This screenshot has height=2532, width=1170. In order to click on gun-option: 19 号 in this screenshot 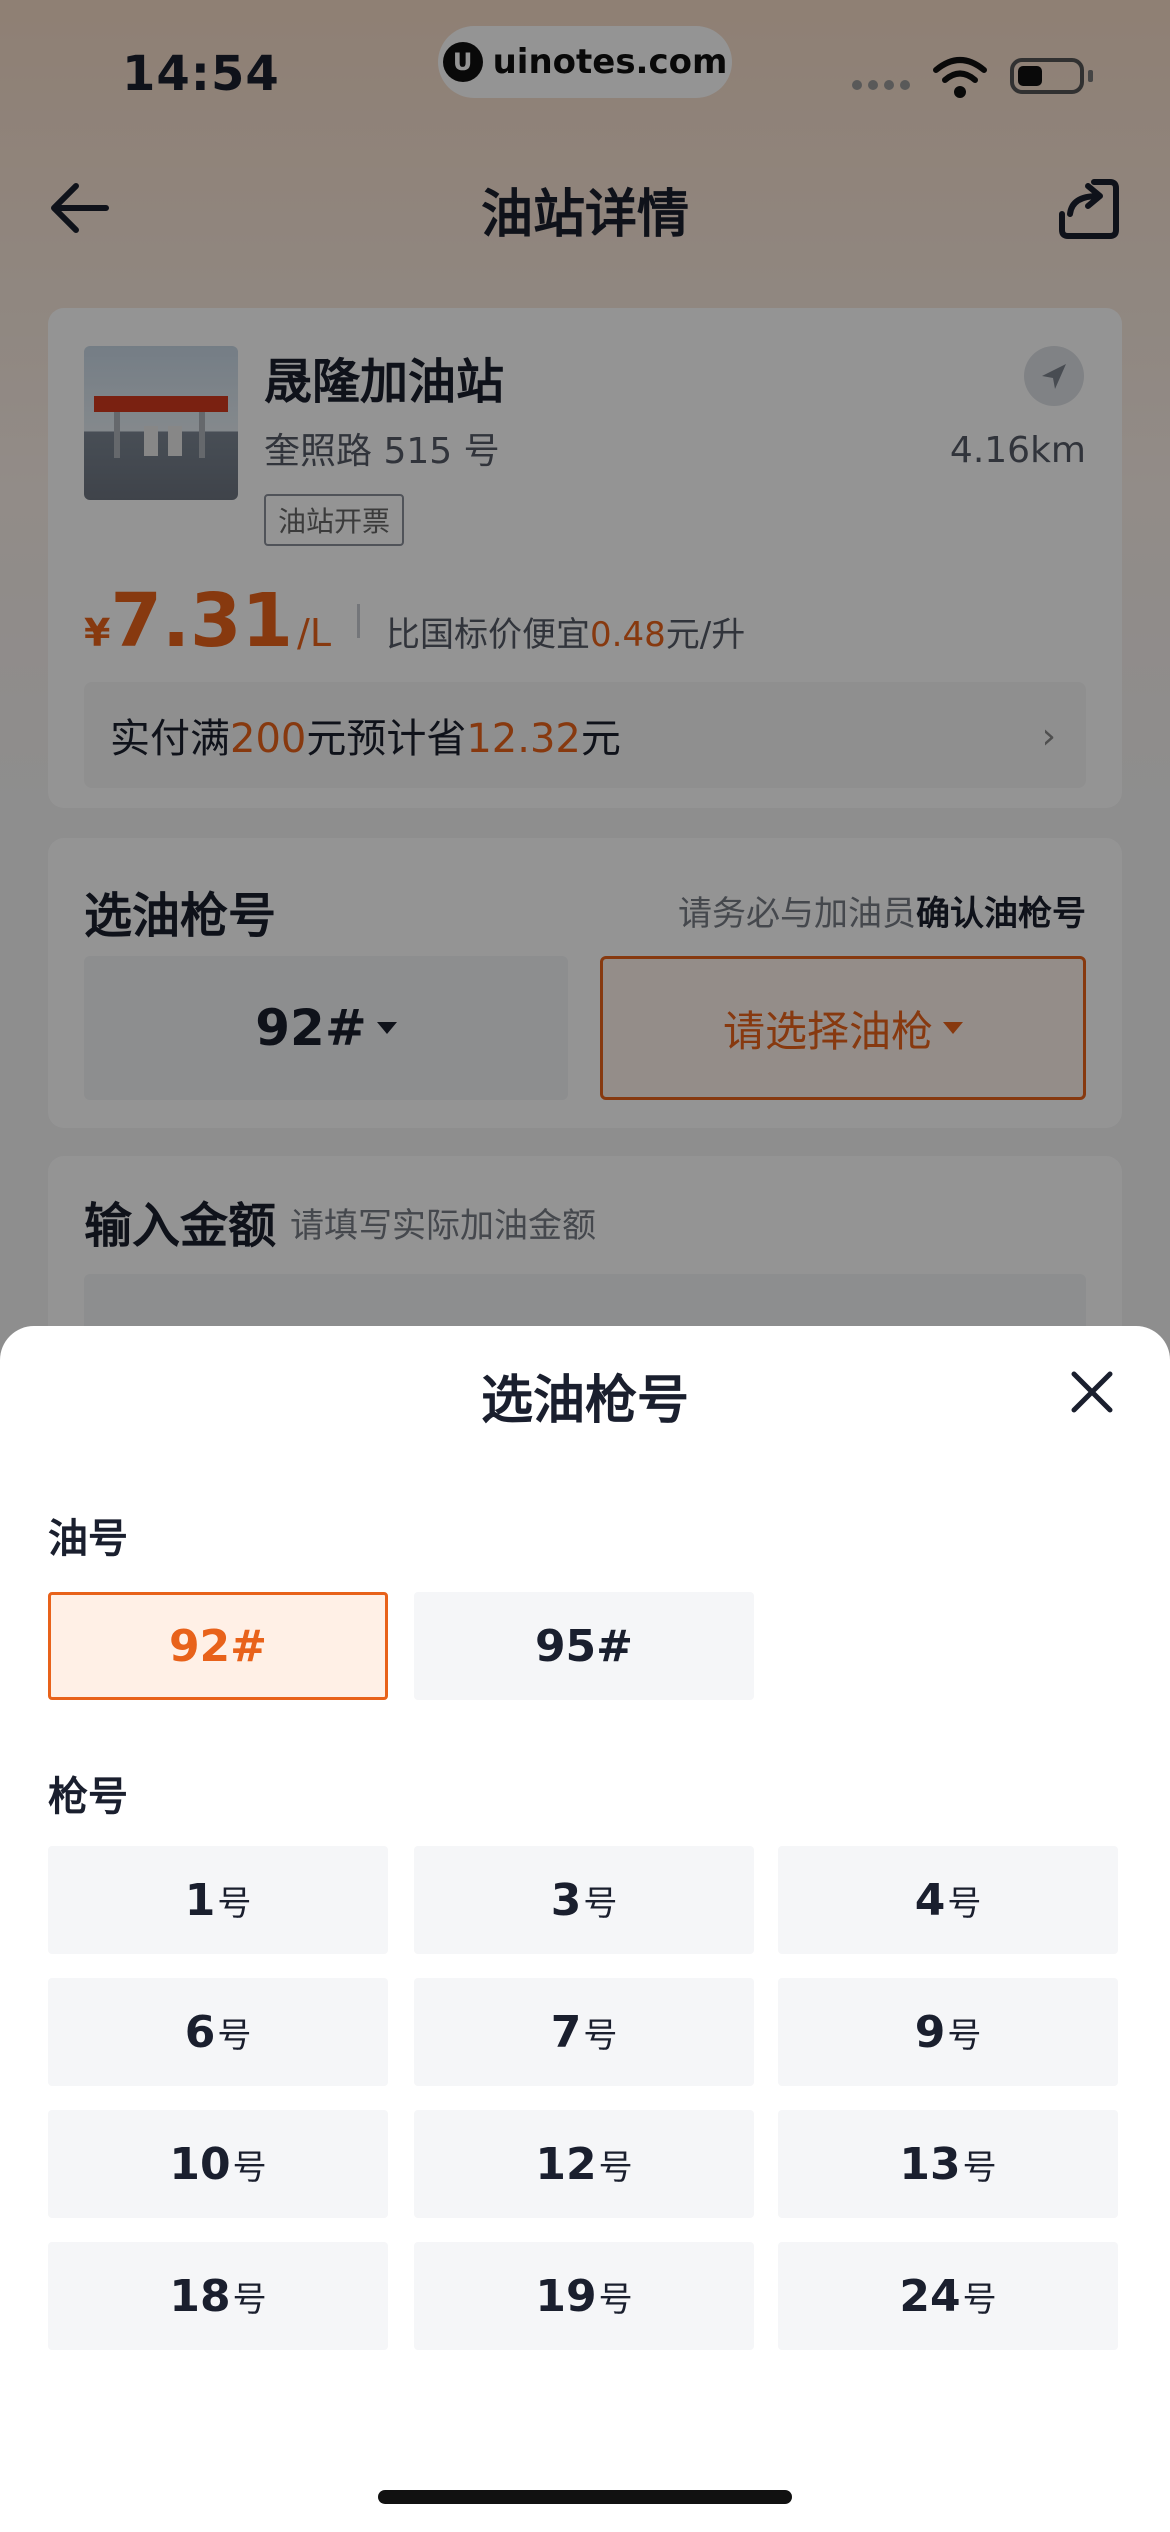, I will do `click(584, 2296)`.